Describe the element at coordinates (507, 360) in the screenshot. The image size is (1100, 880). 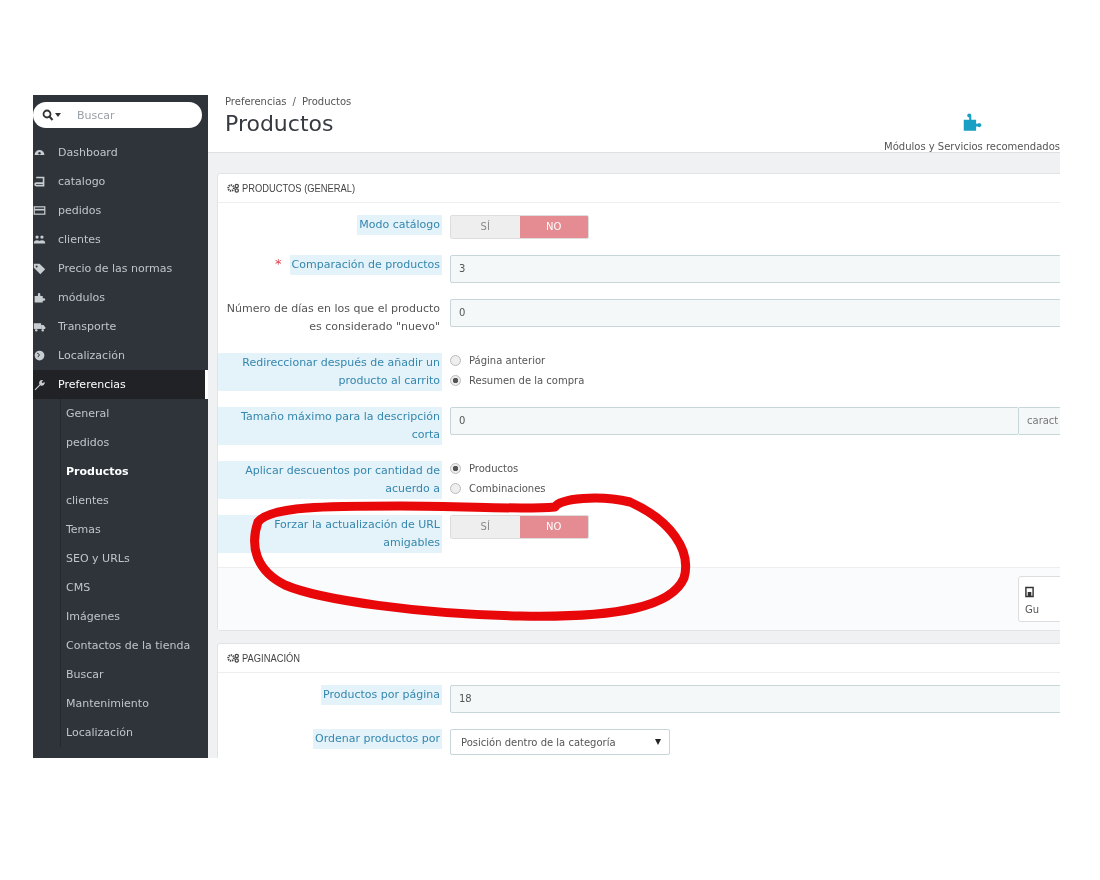
I see `radio-label: Página anterior` at that location.